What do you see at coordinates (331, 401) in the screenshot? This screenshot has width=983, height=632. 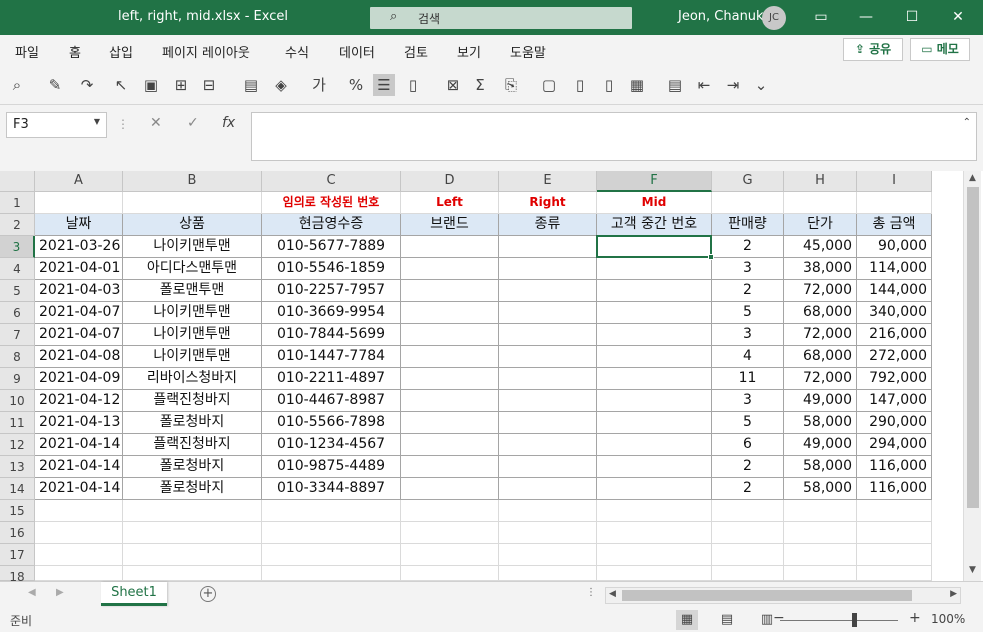 I see `cell-c10: 010-4467-8987` at bounding box center [331, 401].